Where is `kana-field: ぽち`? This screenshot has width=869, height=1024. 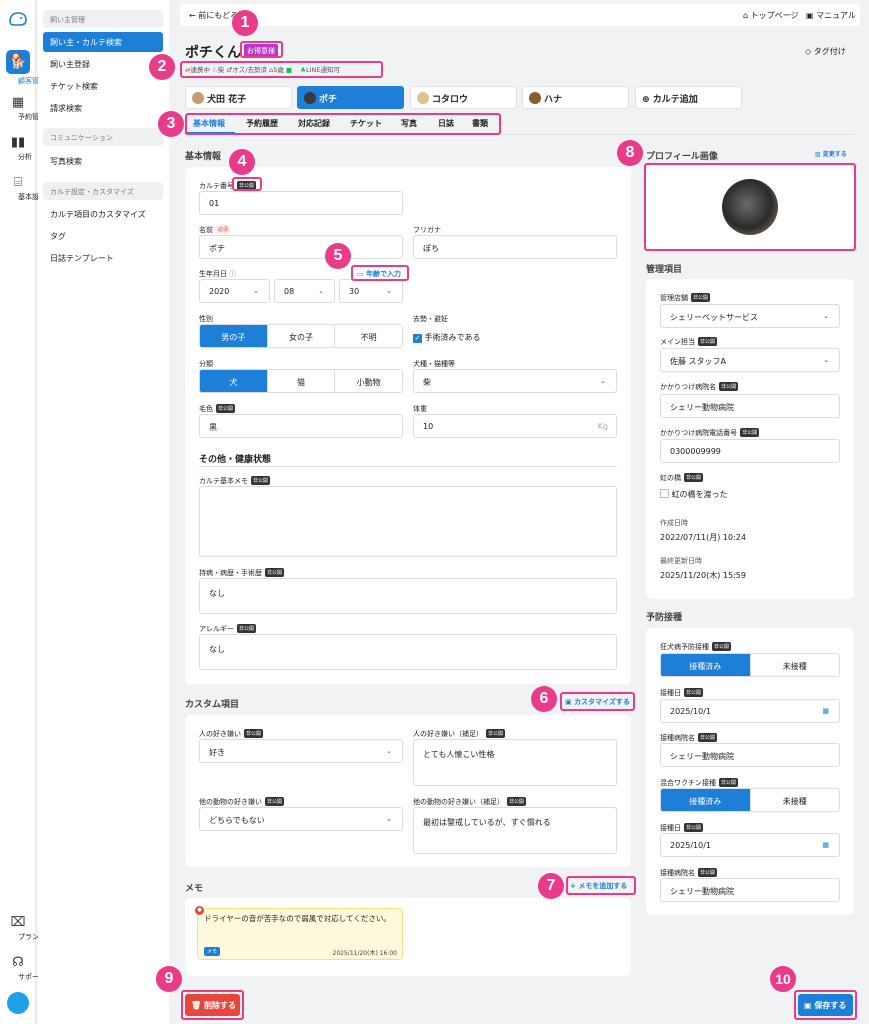 kana-field: ぽち is located at coordinates (515, 247).